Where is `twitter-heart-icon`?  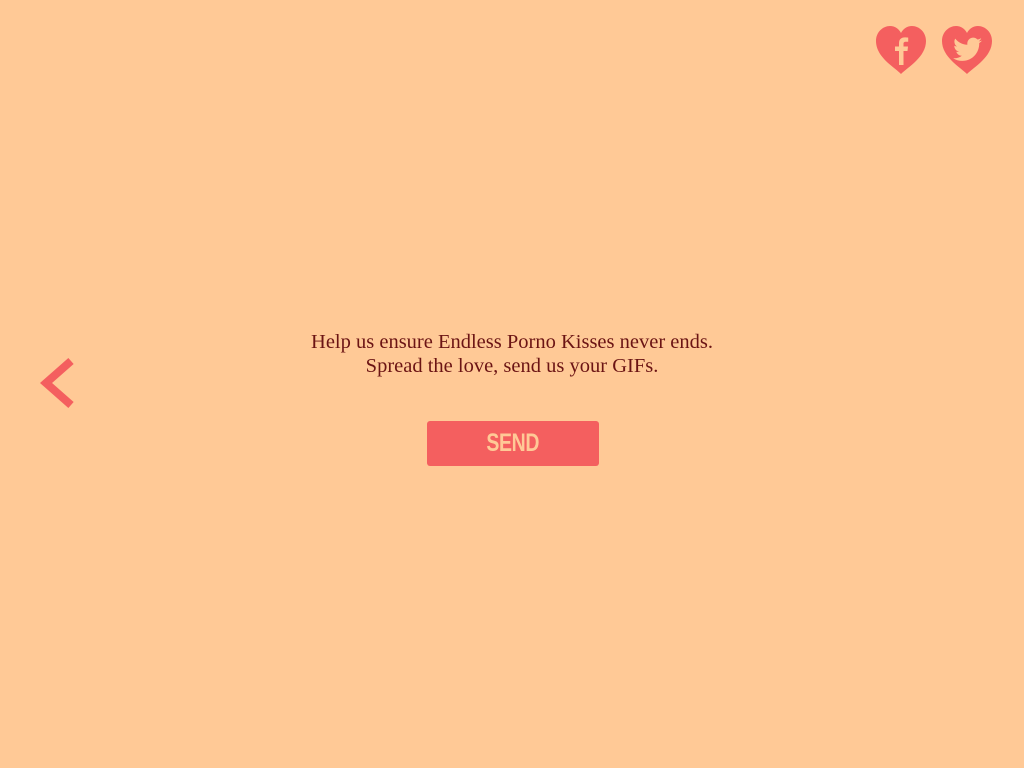 twitter-heart-icon is located at coordinates (967, 50).